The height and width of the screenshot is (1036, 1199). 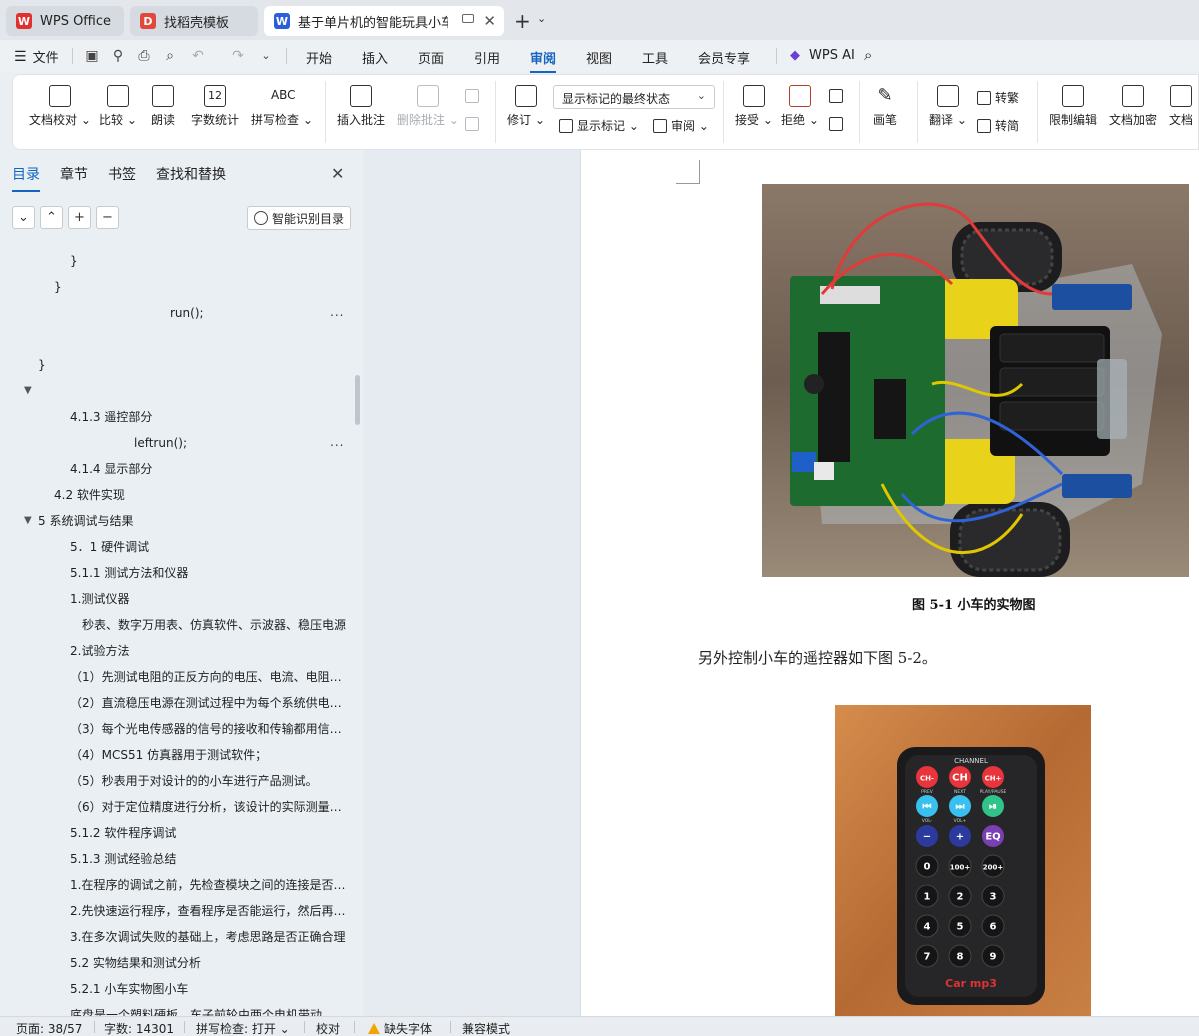 What do you see at coordinates (357, 400) in the screenshot?
I see `toc-scrollbar` at bounding box center [357, 400].